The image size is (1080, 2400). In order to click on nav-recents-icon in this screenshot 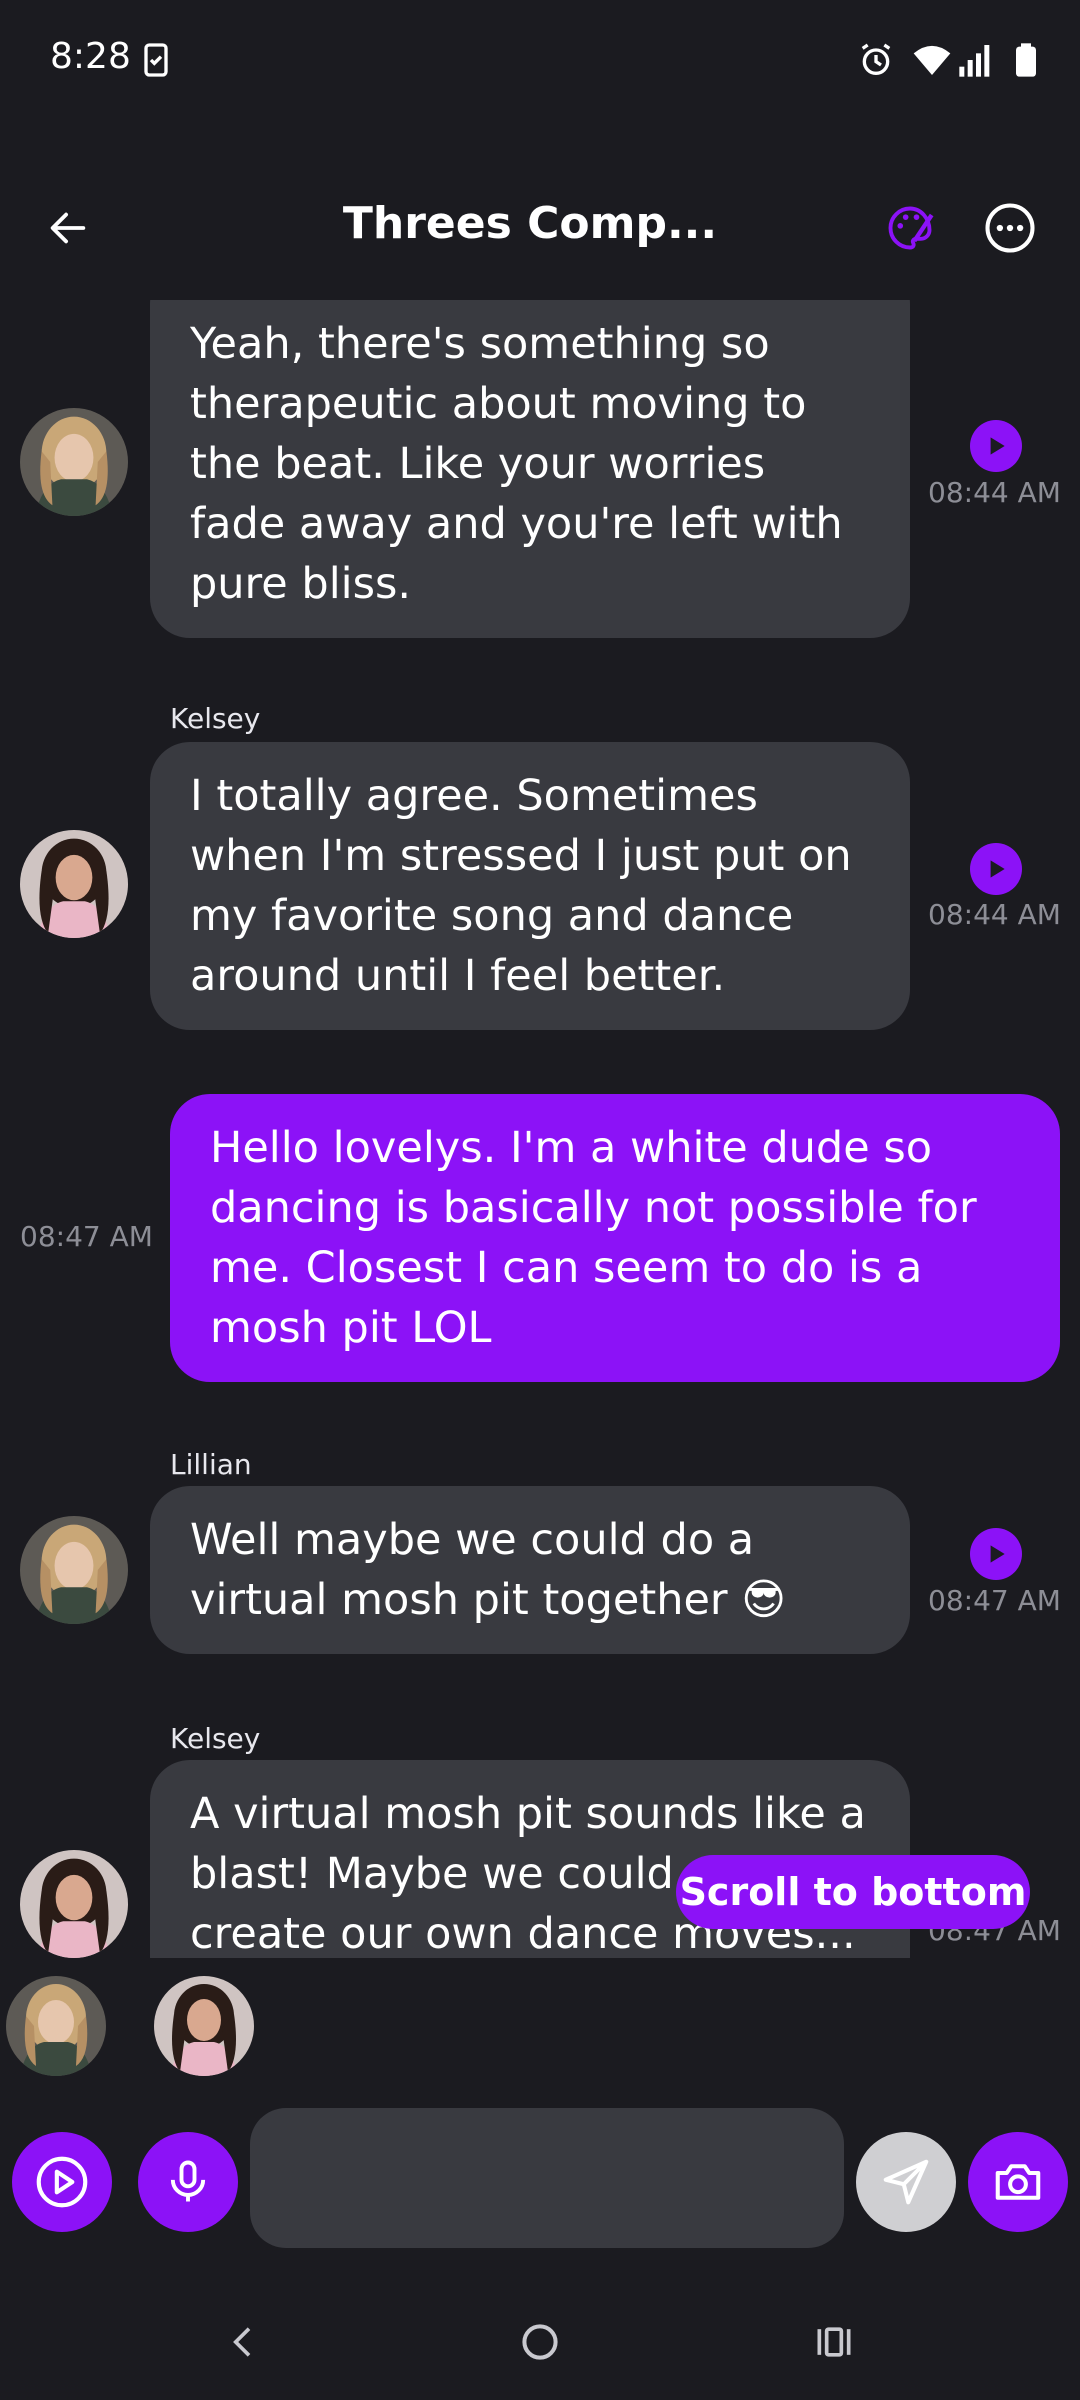, I will do `click(834, 2342)`.